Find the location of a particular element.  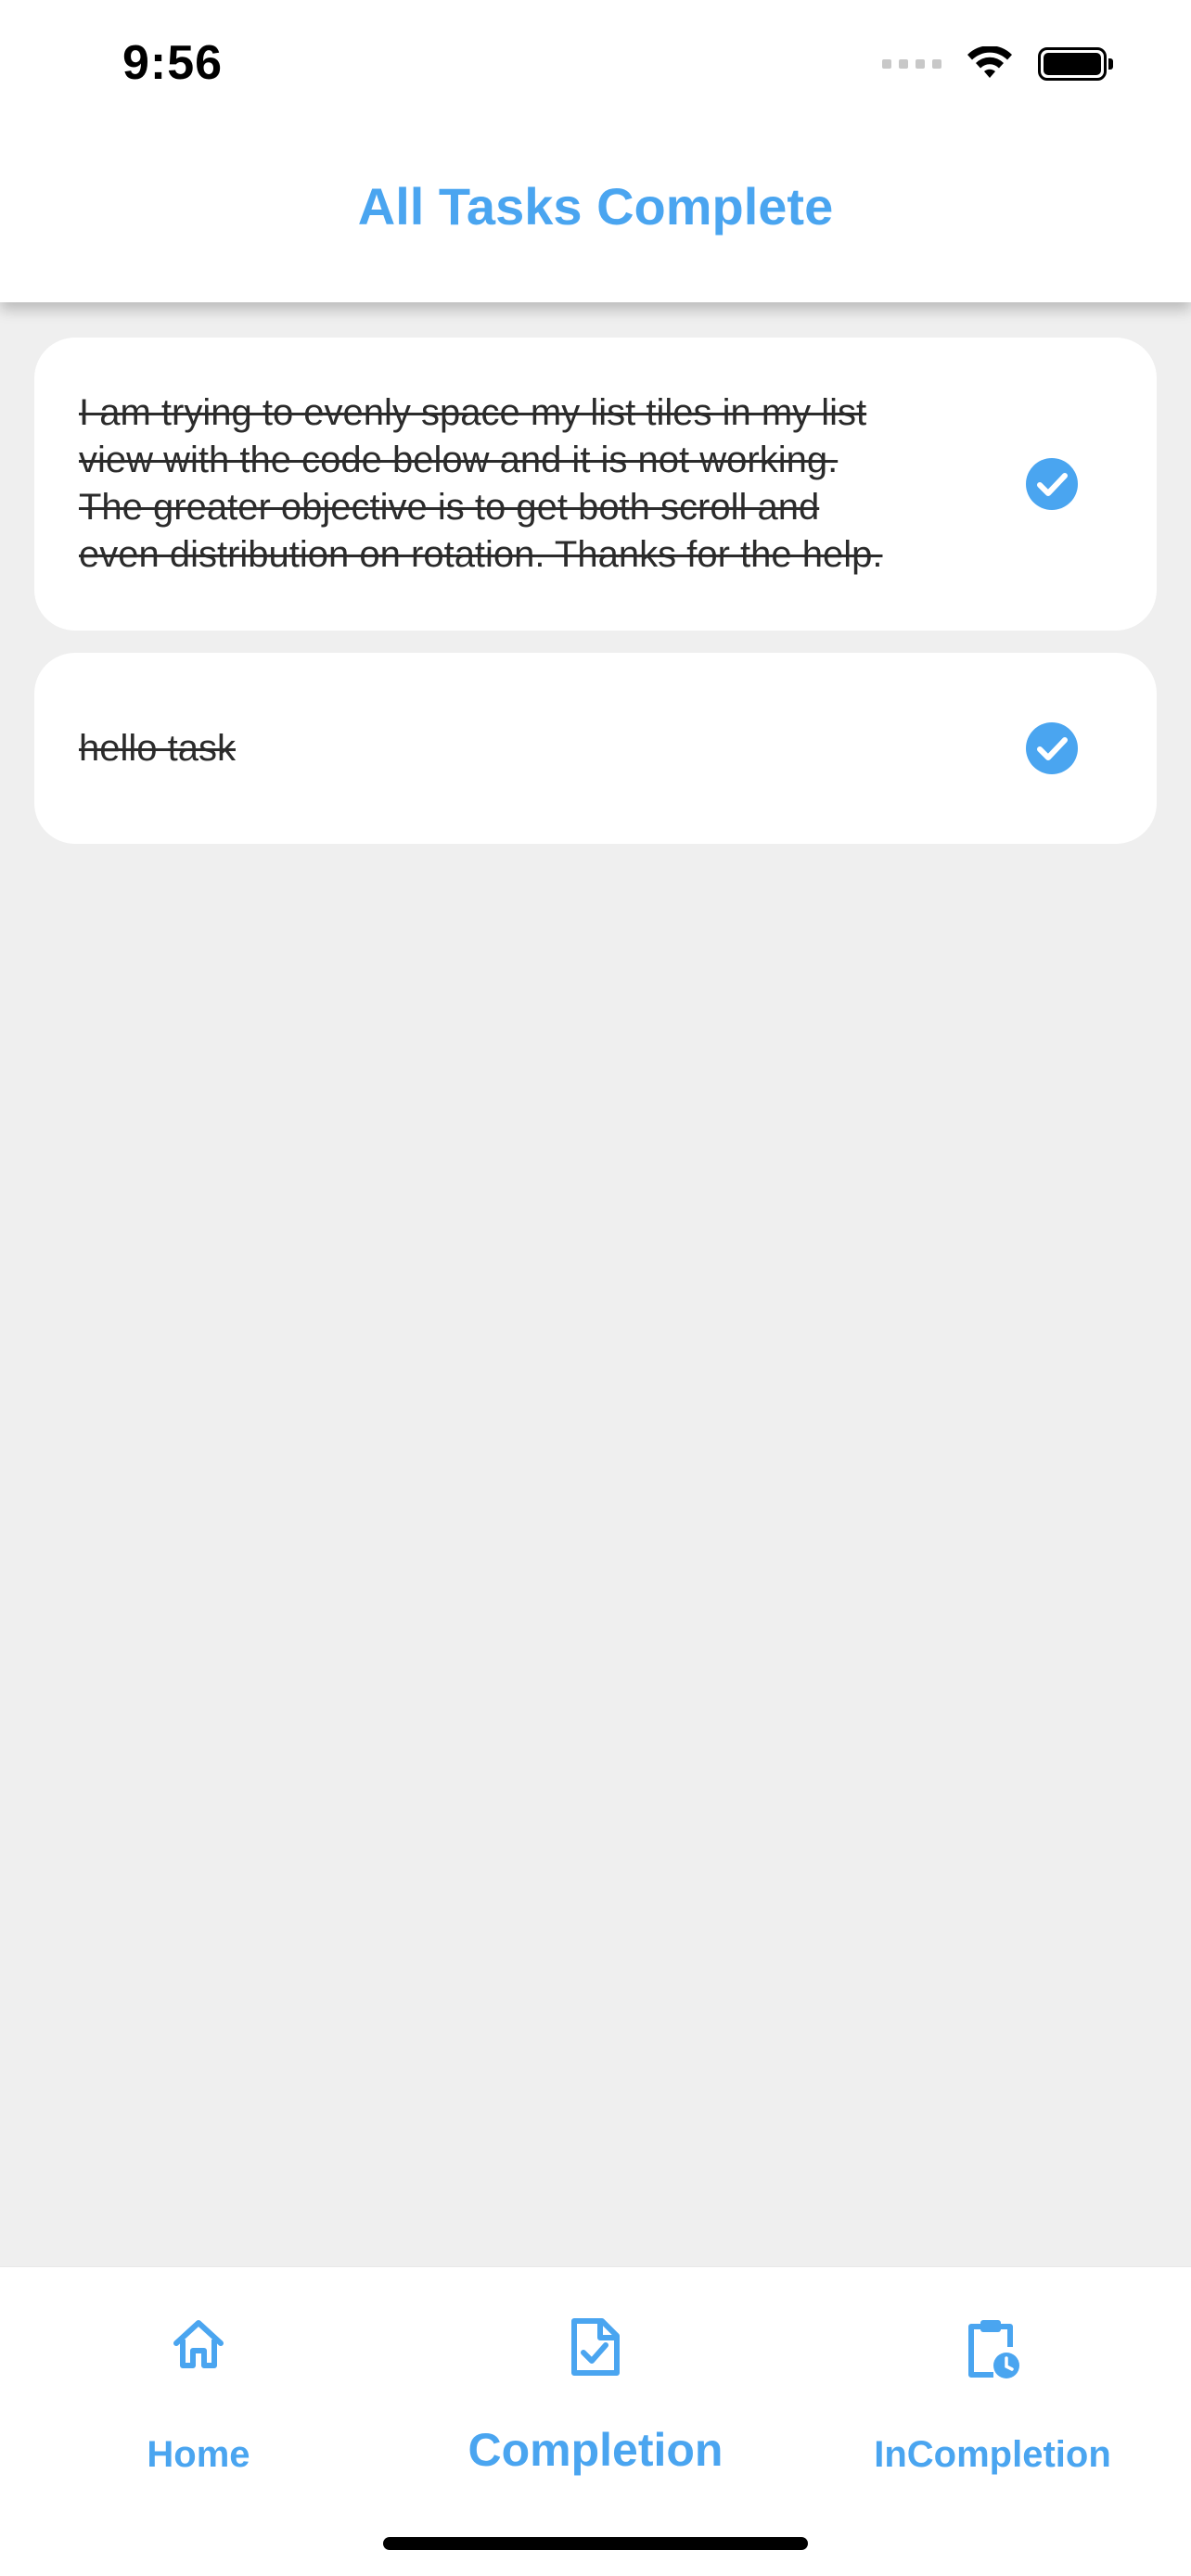

page-title: All Tasks Complete is located at coordinates (595, 207).